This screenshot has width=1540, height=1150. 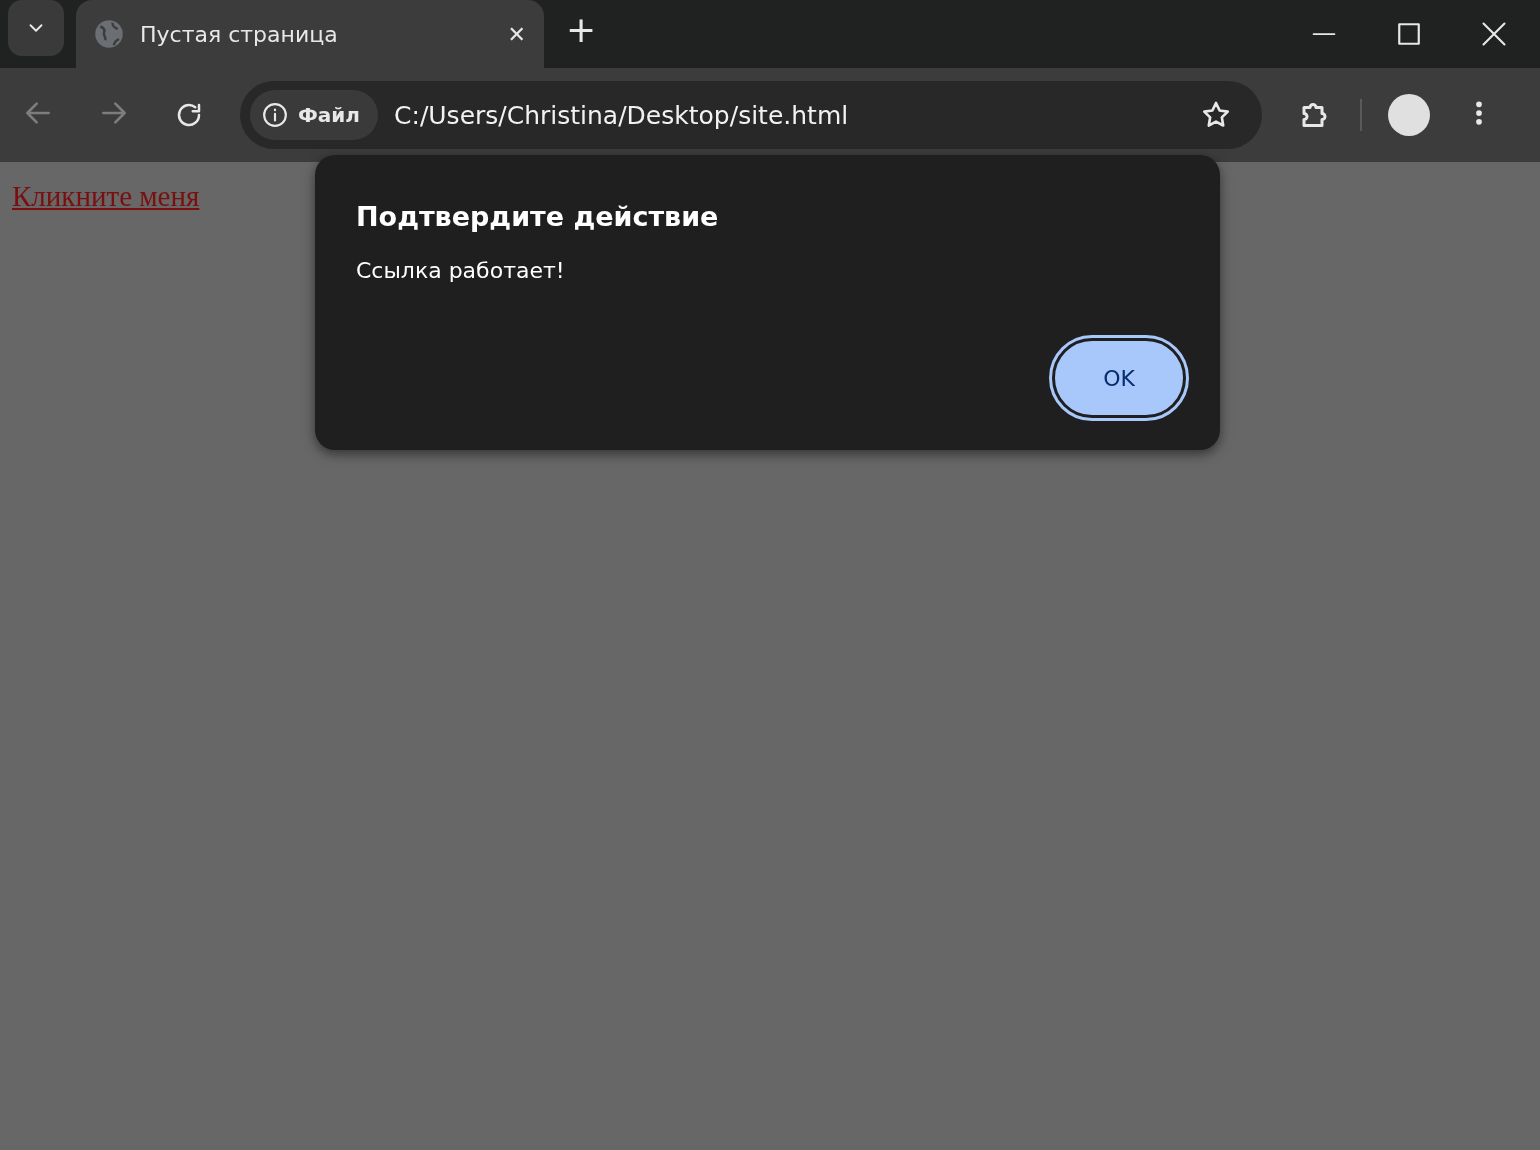 I want to click on maximize-icon, so click(x=1409, y=34).